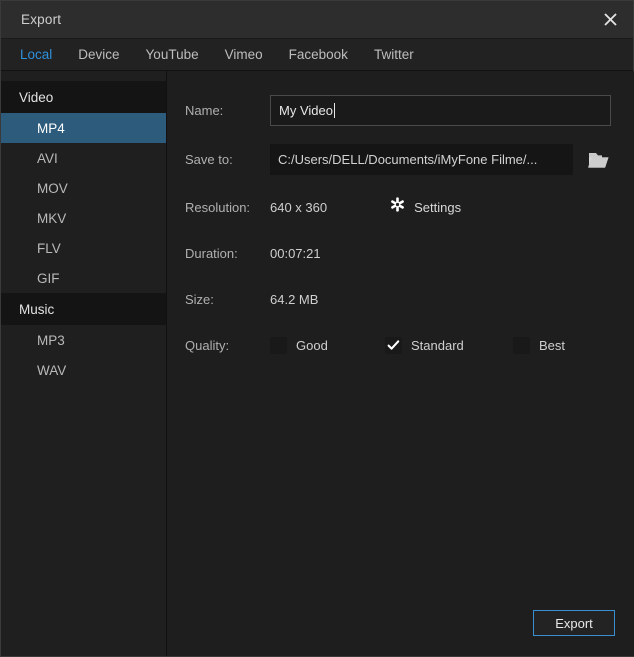 This screenshot has height=657, width=634. I want to click on sidebar-item-mkv-label: MKV, so click(52, 218).